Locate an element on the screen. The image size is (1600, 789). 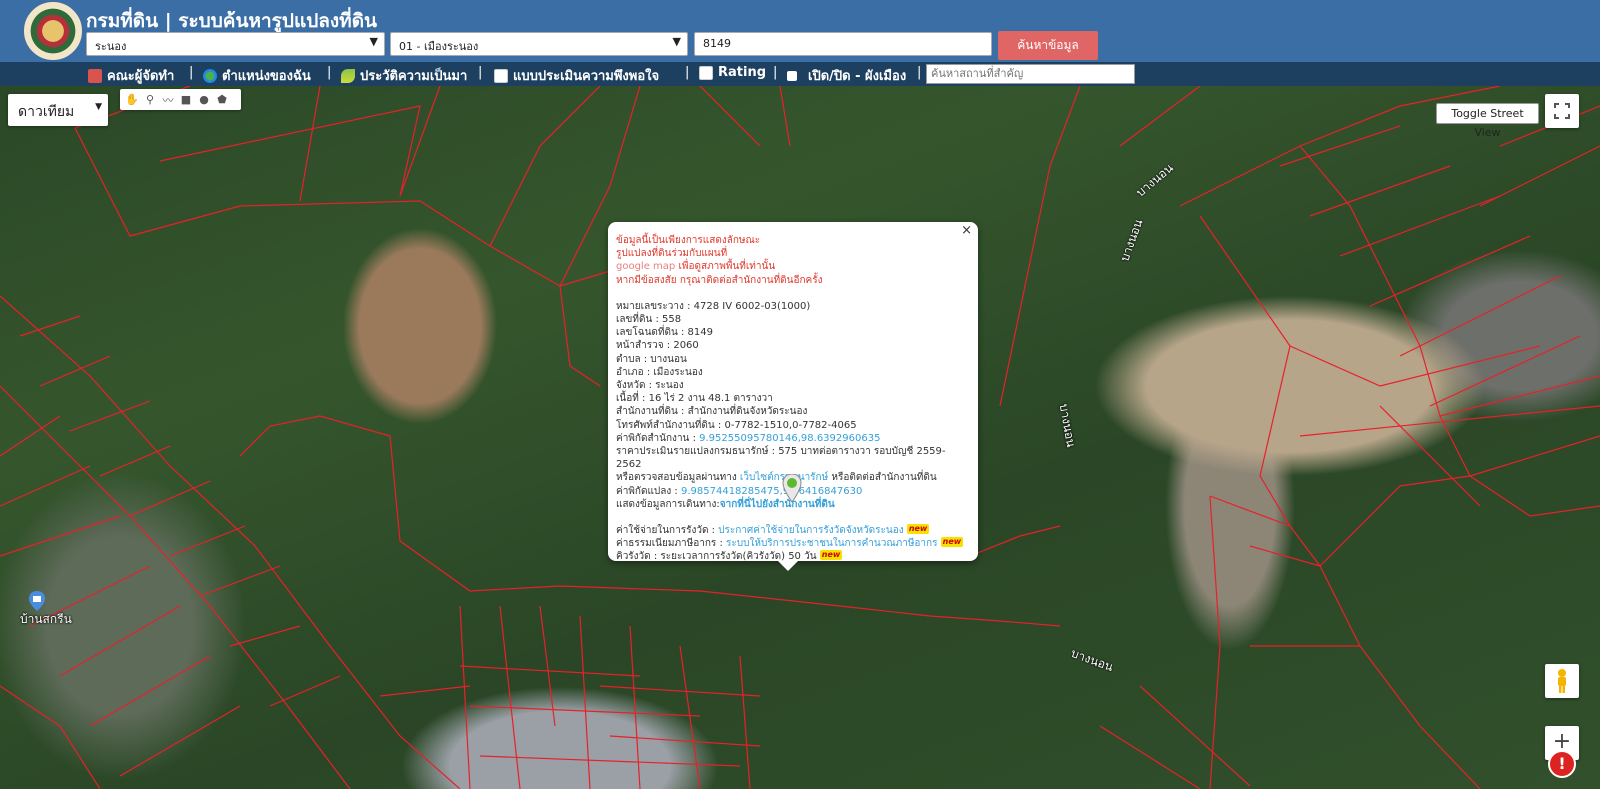
poi-label: บ้านสกรีน is located at coordinates (46, 619).